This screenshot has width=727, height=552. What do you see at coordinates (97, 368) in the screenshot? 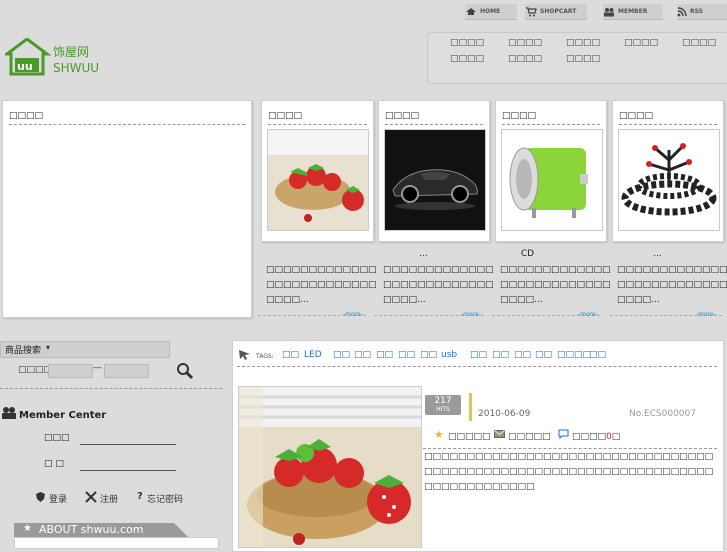
I see `range-dash: —` at bounding box center [97, 368].